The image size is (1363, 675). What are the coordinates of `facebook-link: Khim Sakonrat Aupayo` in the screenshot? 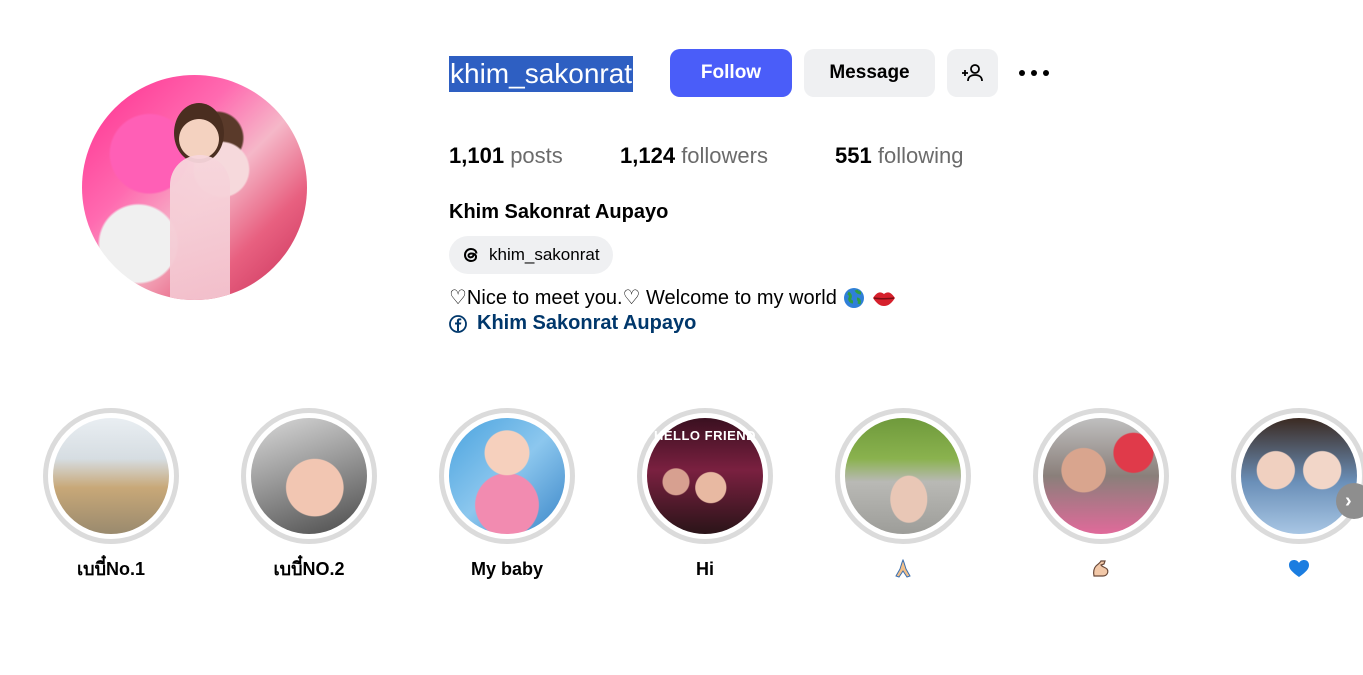 It's located at (572, 323).